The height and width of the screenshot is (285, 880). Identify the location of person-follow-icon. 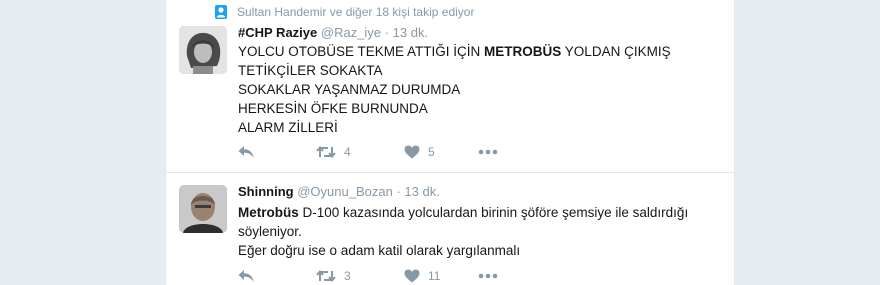
(221, 12).